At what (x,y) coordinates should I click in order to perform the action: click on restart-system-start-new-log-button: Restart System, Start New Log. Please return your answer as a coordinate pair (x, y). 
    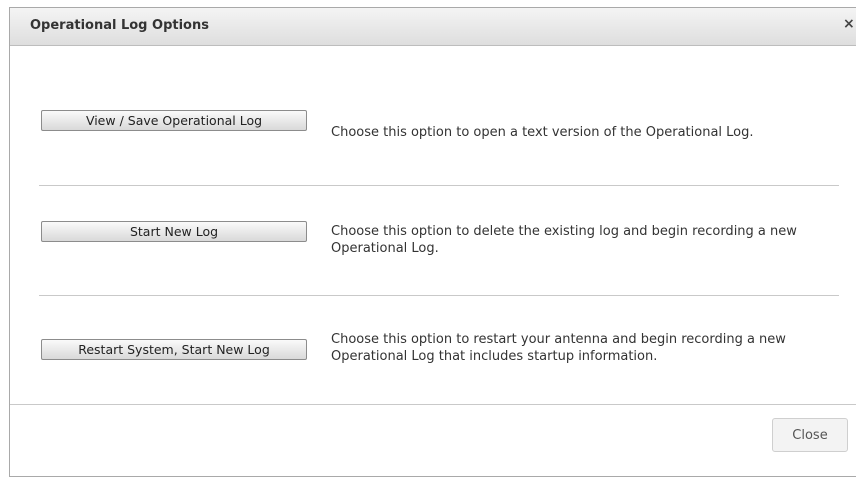
    Looking at the image, I should click on (174, 349).